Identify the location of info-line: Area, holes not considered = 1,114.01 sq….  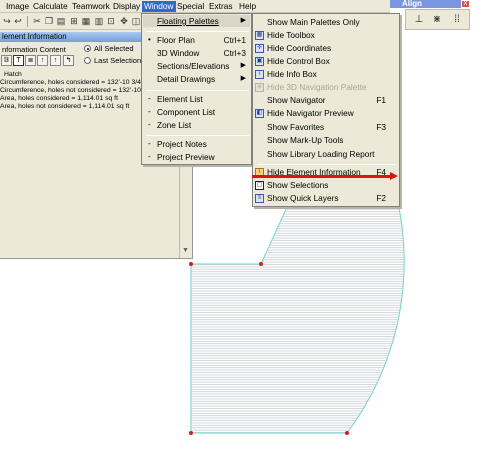
(65, 106).